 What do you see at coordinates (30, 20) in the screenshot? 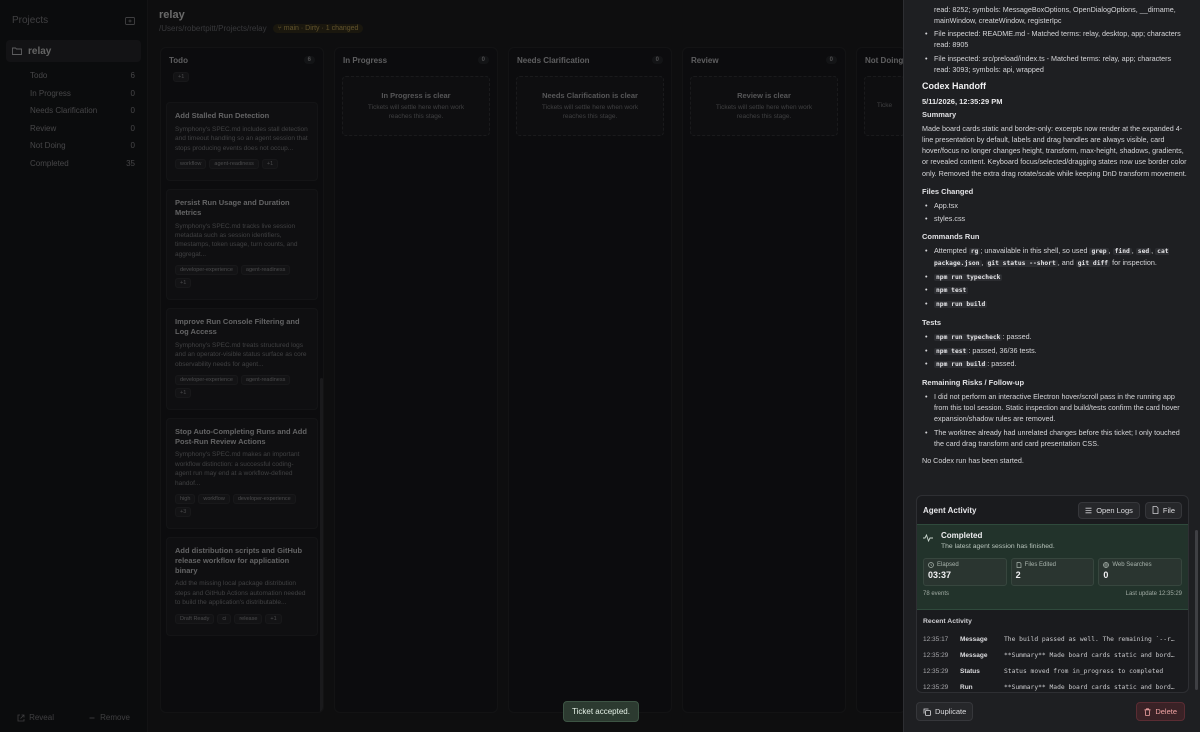
I see `sidebar-title: Projects` at bounding box center [30, 20].